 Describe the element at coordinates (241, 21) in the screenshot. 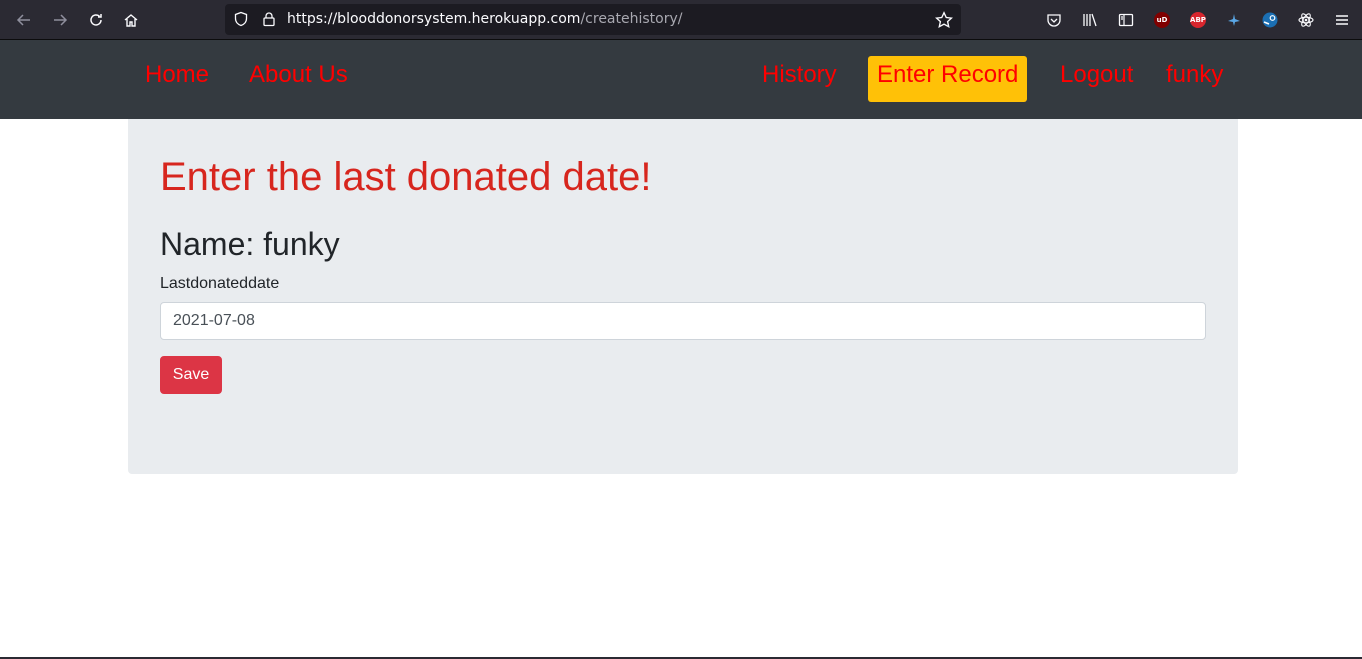

I see `tracking-protection-icon` at that location.